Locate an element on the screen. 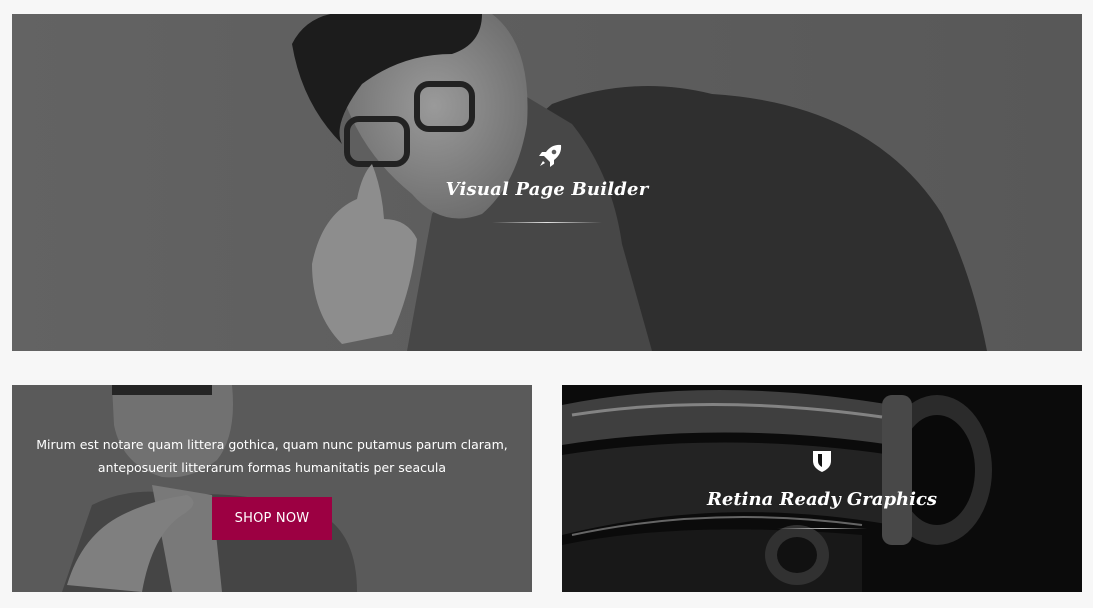 This screenshot has height=608, width=1093. hero-divider is located at coordinates (547, 222).